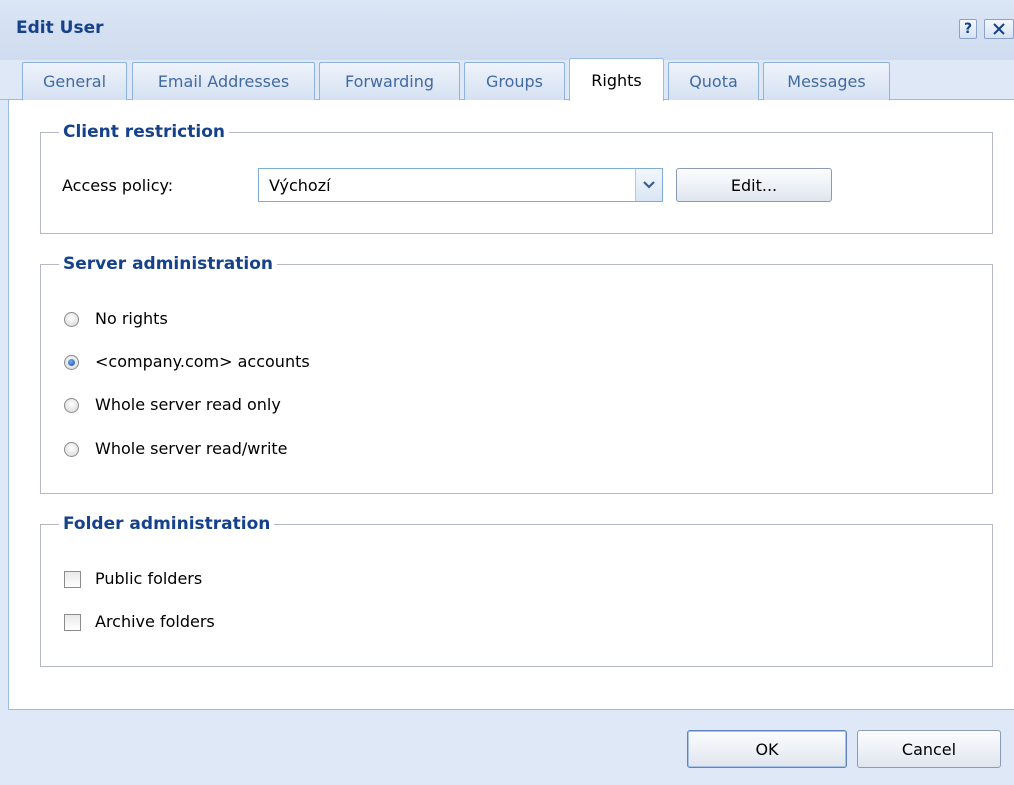 This screenshot has width=1014, height=785. Describe the element at coordinates (148, 578) in the screenshot. I see `checkbox-label-public-folders: Public folders` at that location.